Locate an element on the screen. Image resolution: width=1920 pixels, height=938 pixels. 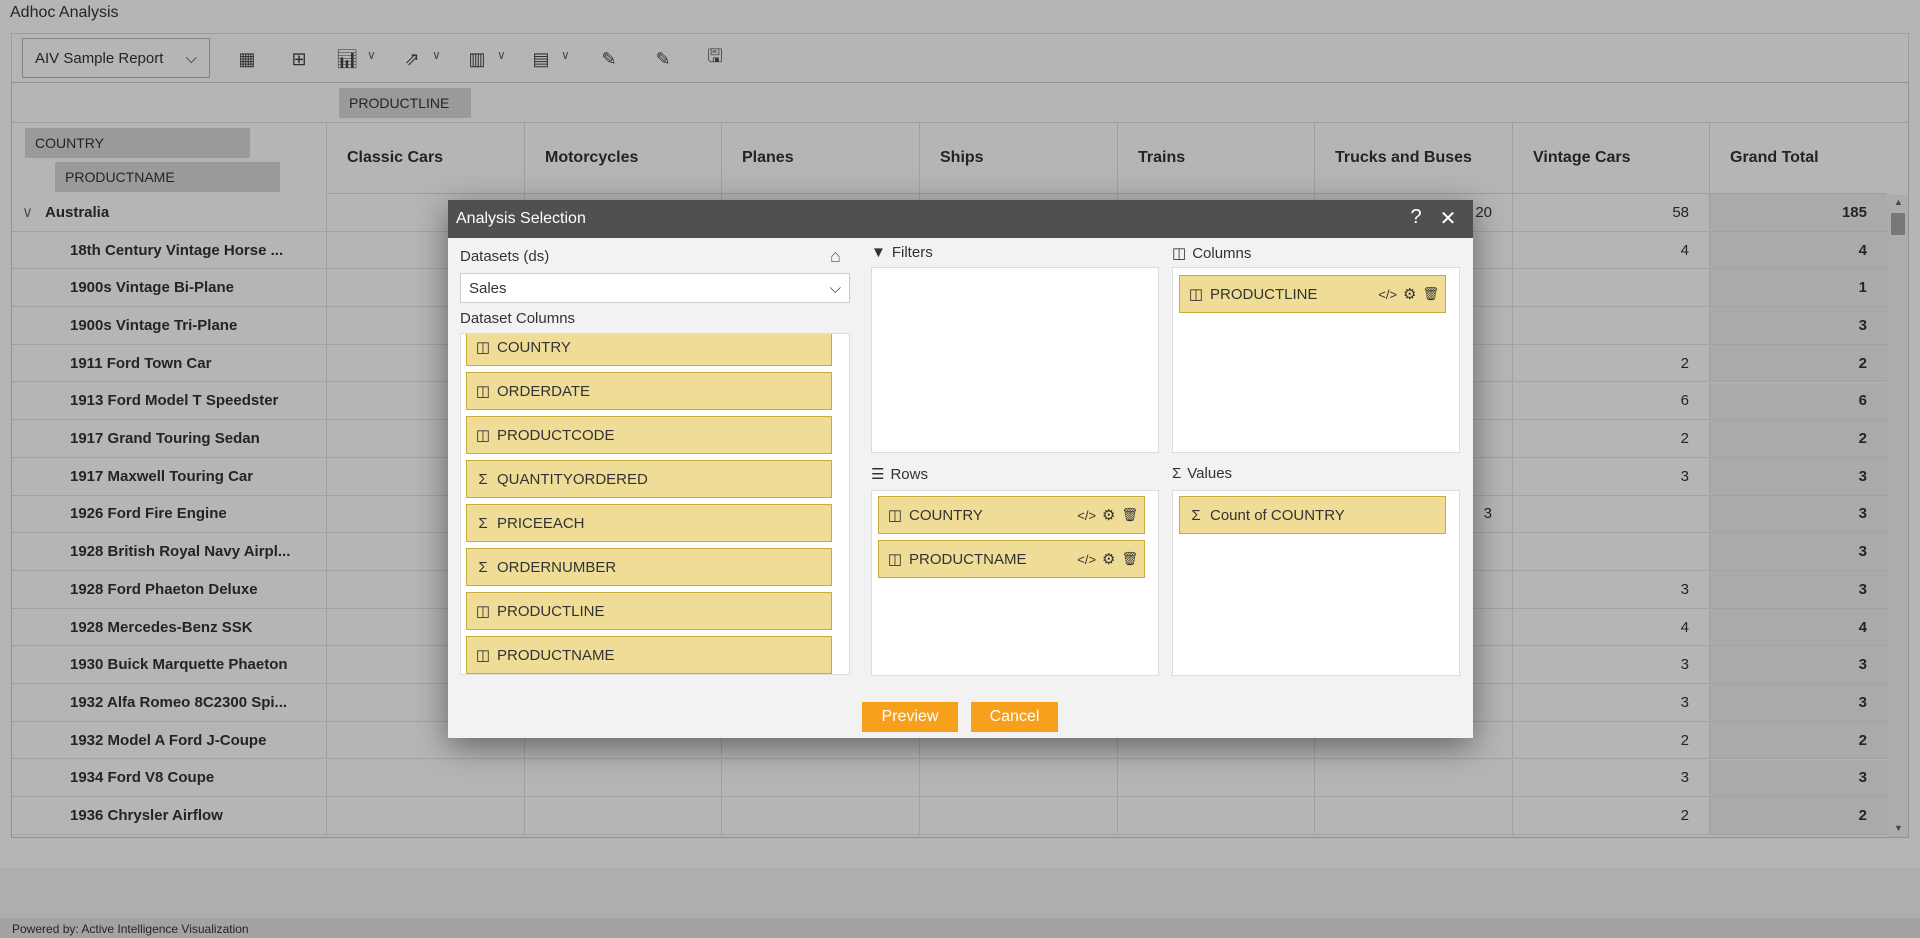
dataset-column-item: Σ PRICEEACH is located at coordinates (649, 523).